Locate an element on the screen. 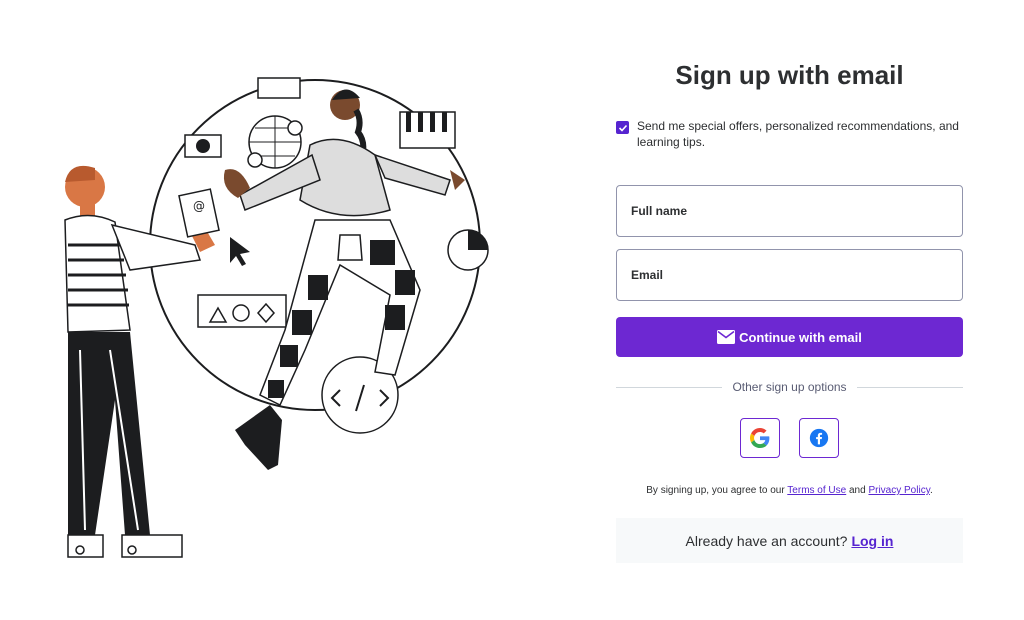 This screenshot has width=1024, height=620. continue-button-label: Continue with email is located at coordinates (800, 337).